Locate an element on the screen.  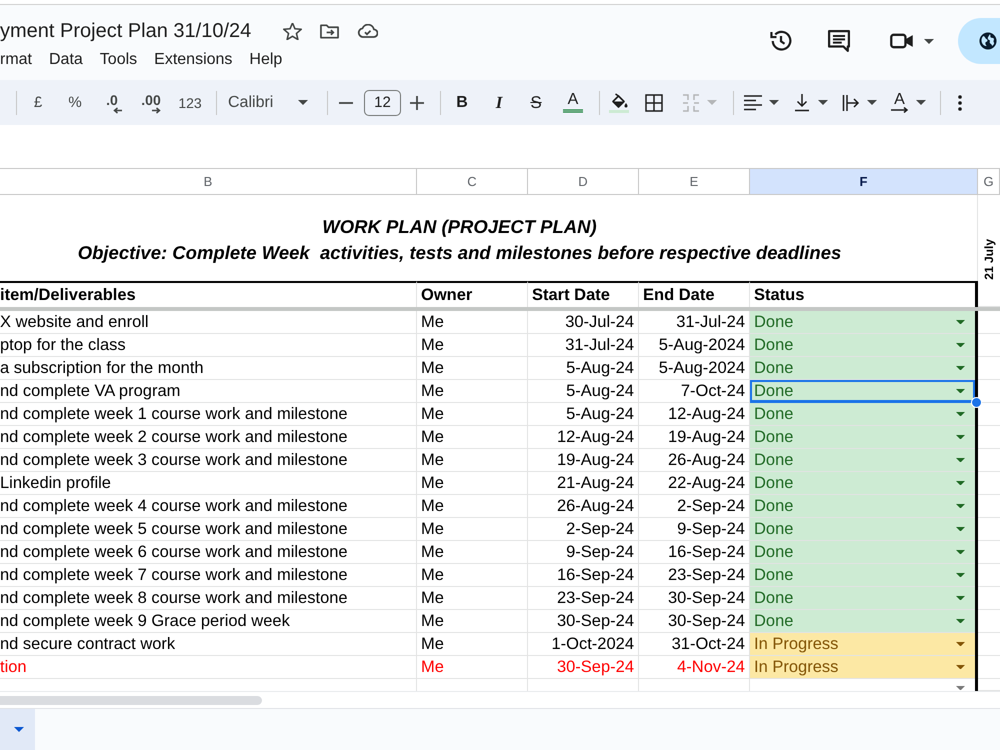
align-bottom-icon is located at coordinates (801, 103).